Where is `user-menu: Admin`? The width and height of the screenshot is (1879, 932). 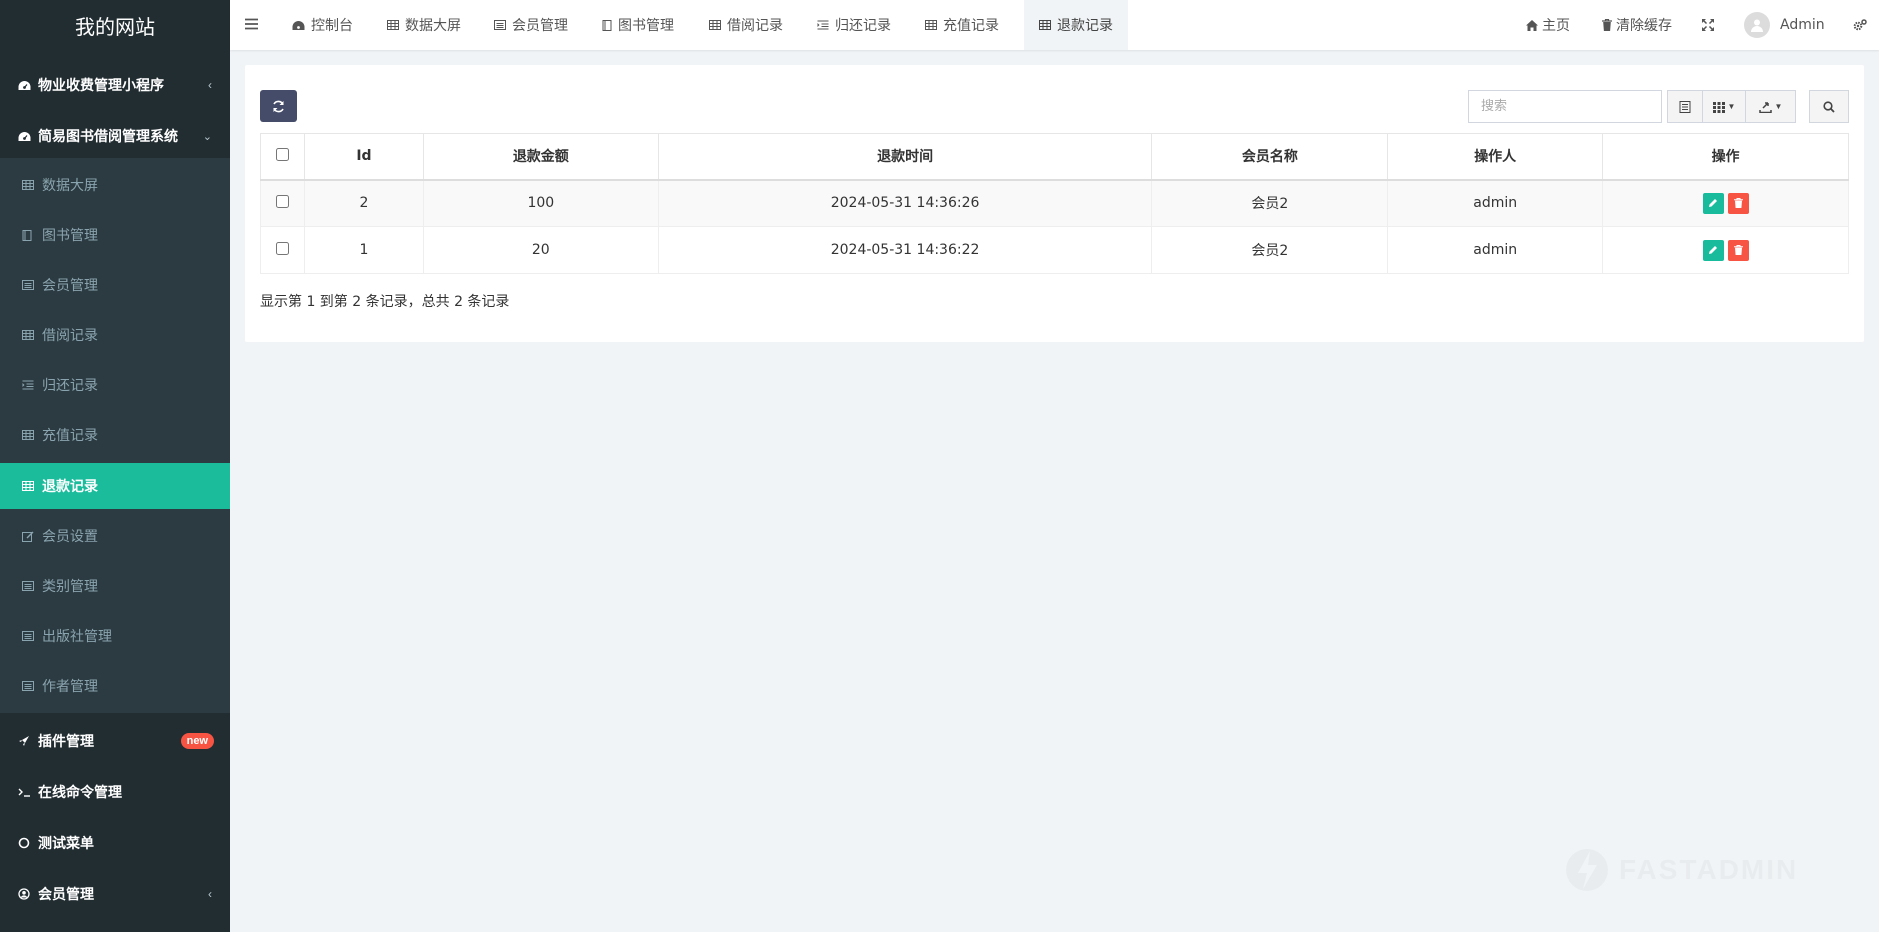
user-menu: Admin is located at coordinates (1784, 25).